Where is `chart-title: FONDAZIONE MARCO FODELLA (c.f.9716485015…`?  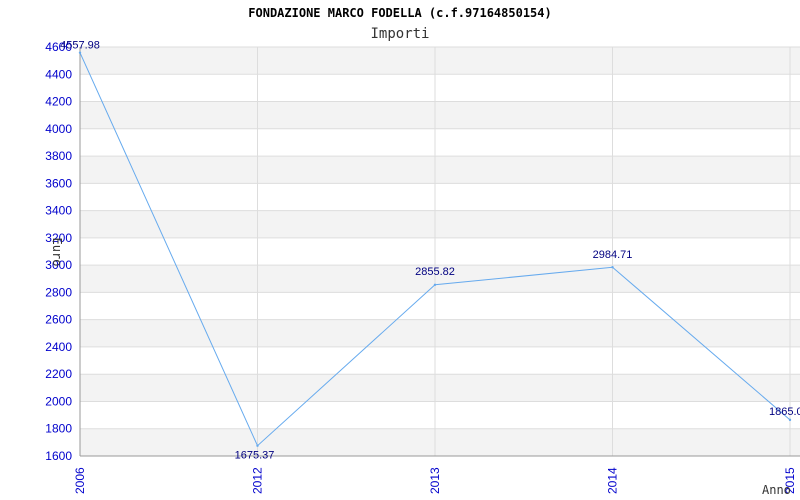
chart-title: FONDAZIONE MARCO FODELLA (c.f.9716485015… is located at coordinates (399, 13).